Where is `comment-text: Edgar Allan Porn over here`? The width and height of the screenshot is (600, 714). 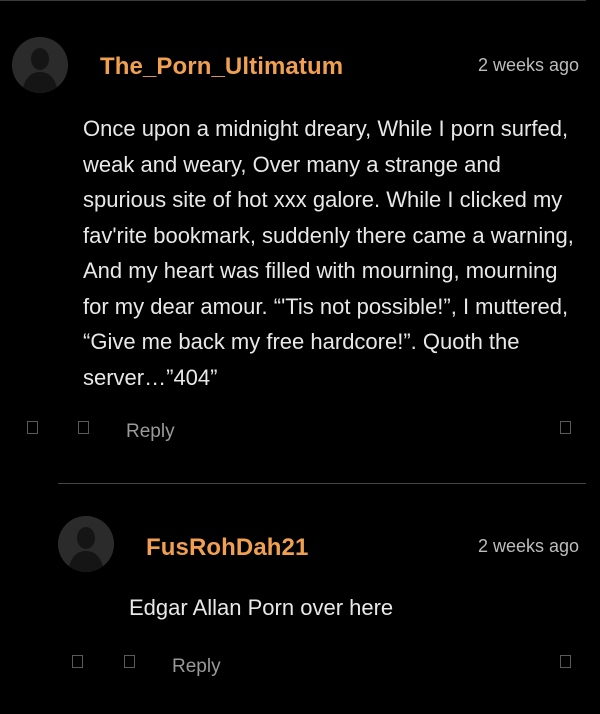 comment-text: Edgar Allan Porn over here is located at coordinates (261, 607).